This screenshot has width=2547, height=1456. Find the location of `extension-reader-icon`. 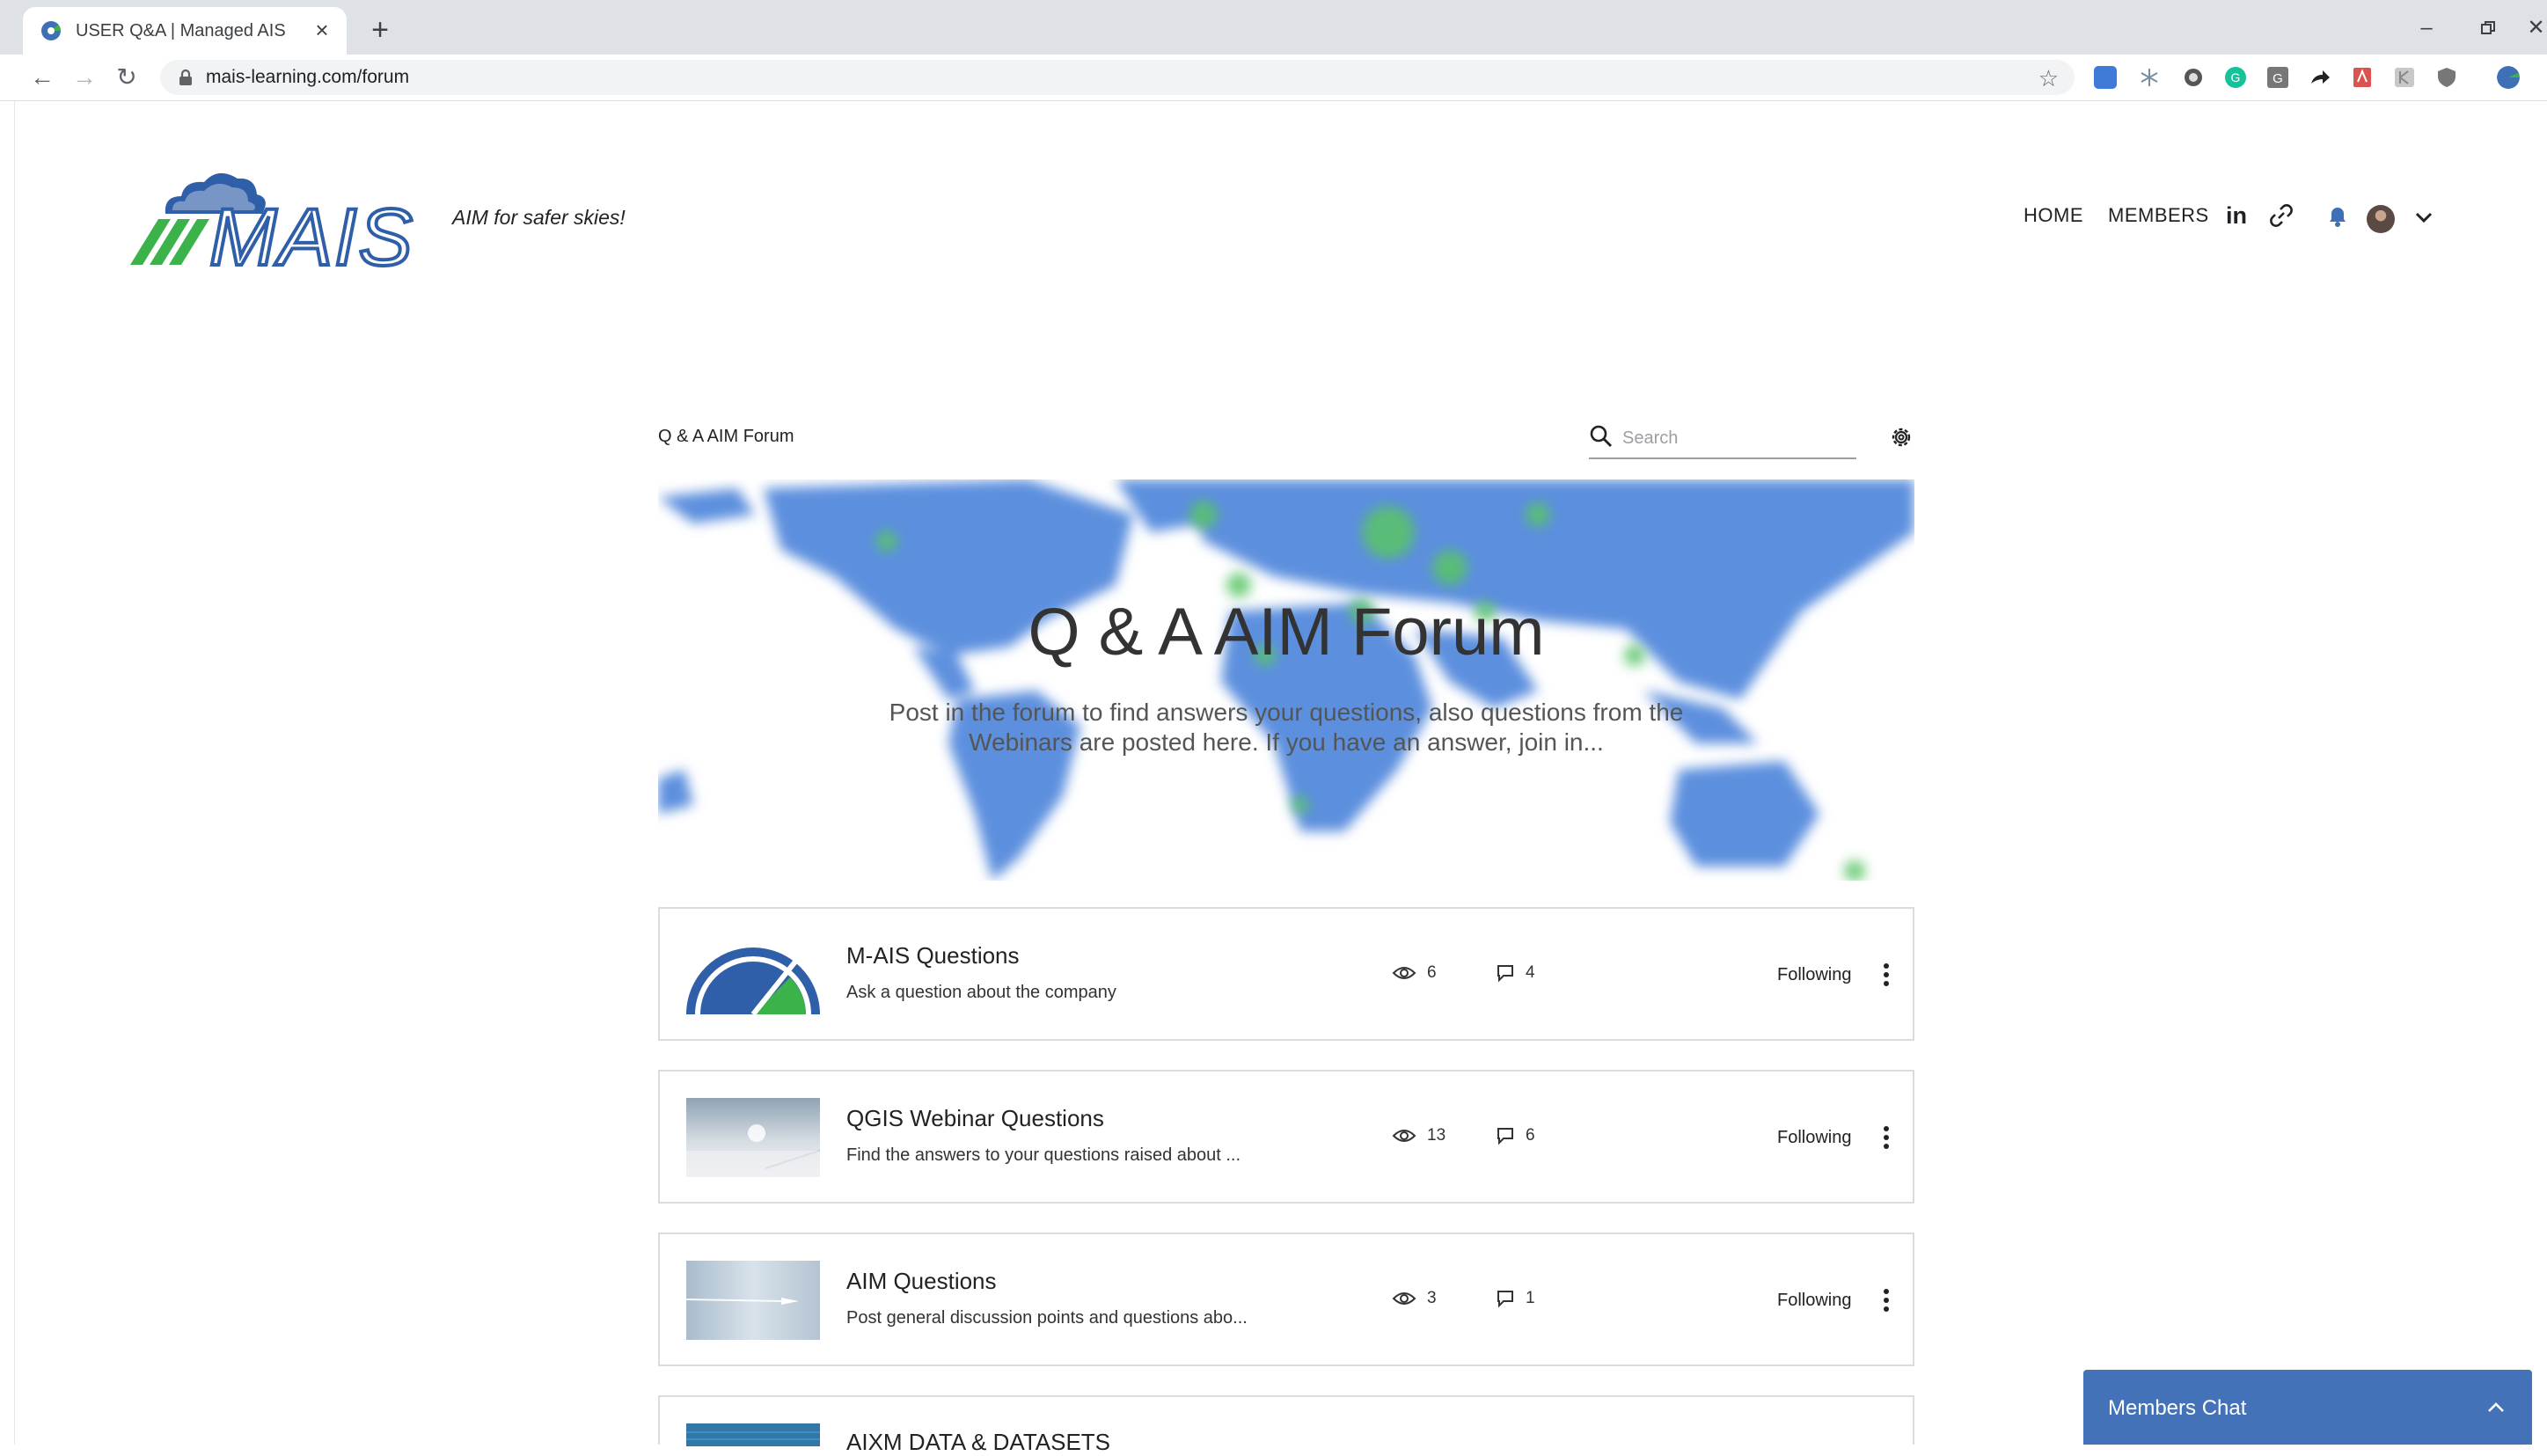

extension-reader-icon is located at coordinates (2404, 77).